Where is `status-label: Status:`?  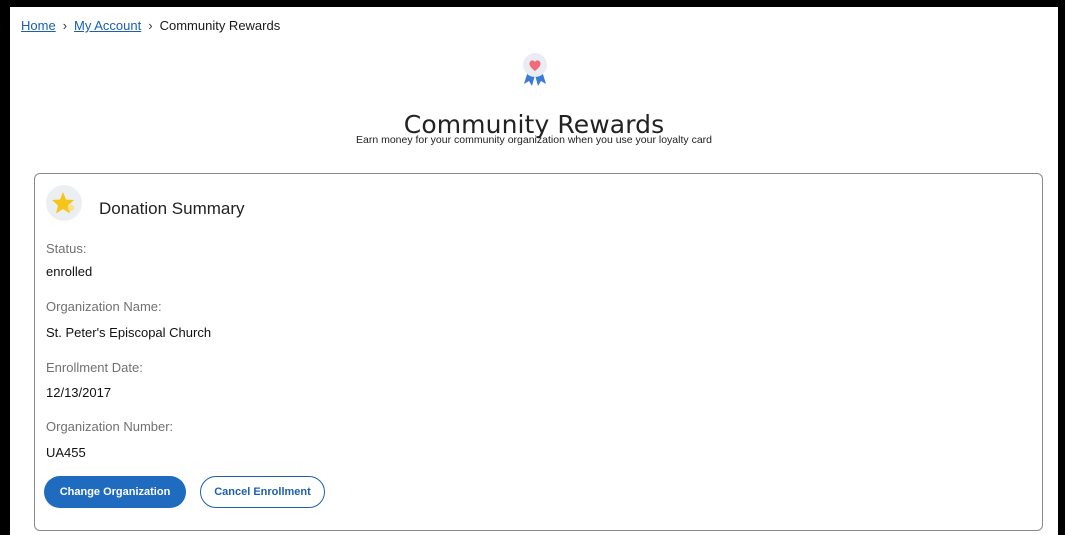 status-label: Status: is located at coordinates (66, 248).